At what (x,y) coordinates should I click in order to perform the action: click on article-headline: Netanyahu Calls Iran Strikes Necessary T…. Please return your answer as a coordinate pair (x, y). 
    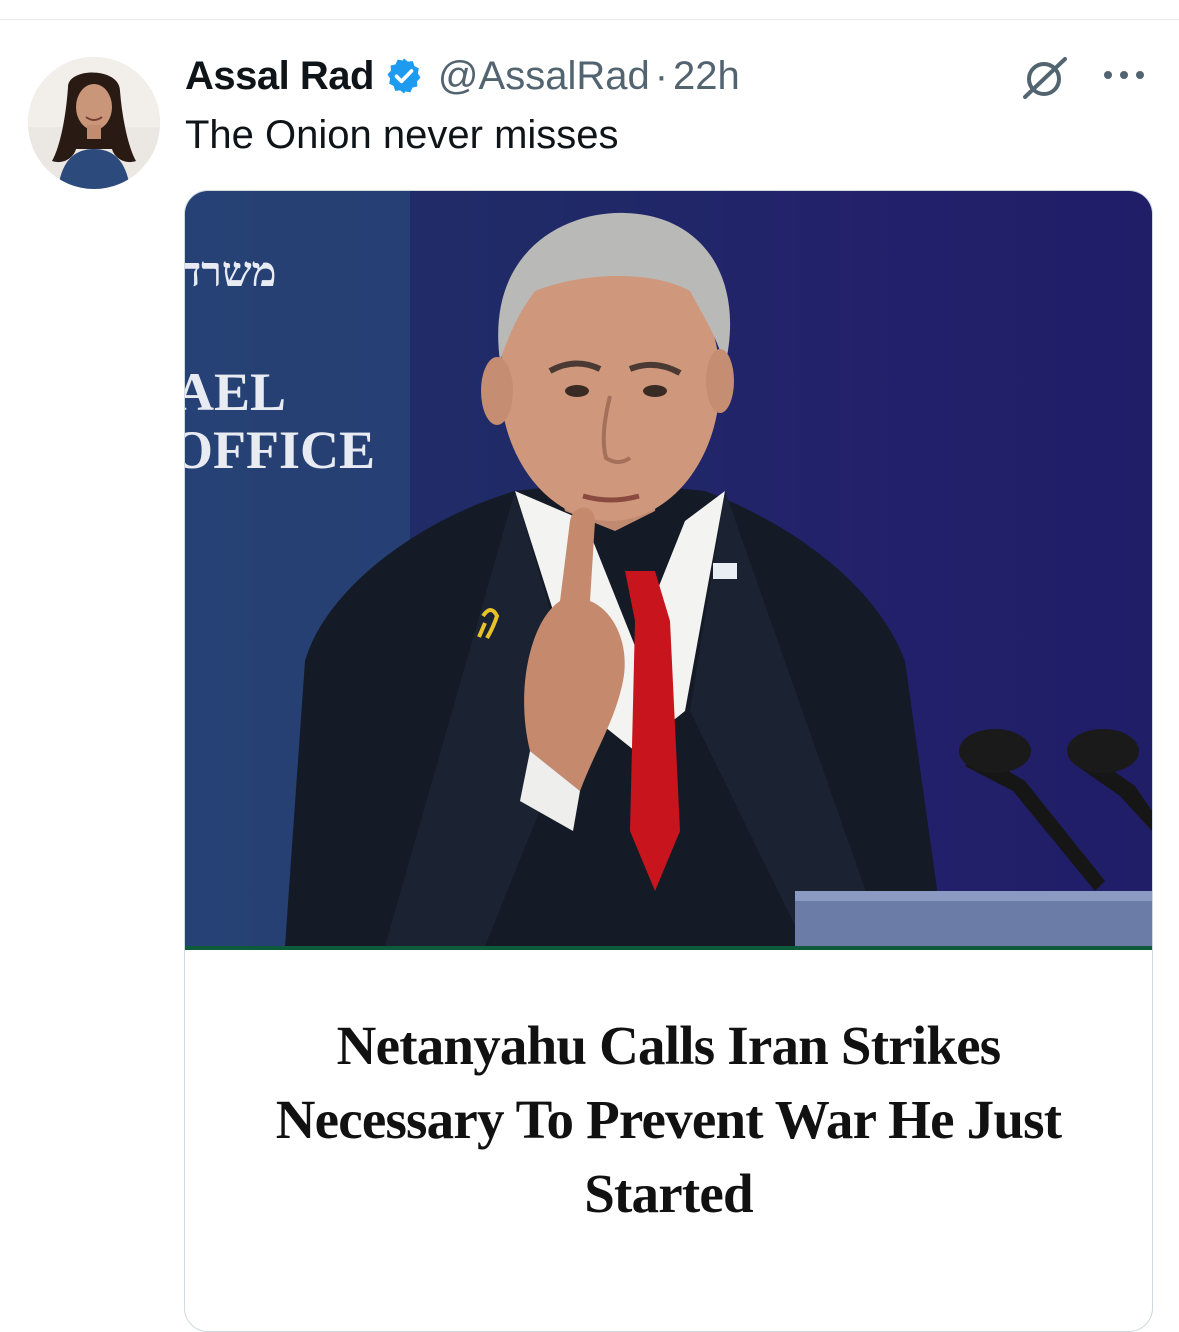
    Looking at the image, I should click on (668, 1119).